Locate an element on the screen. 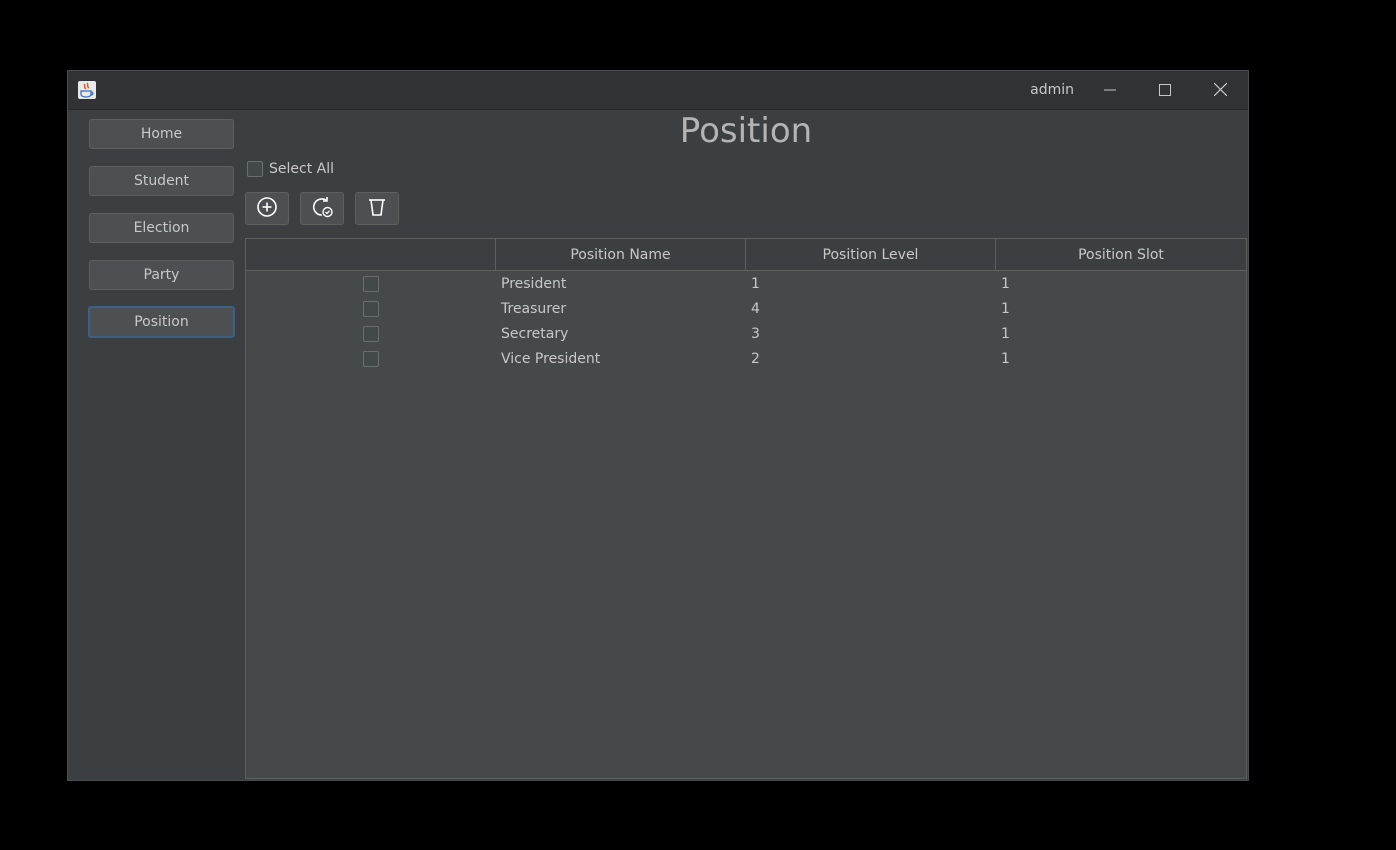  column-header-position-name: Position Name is located at coordinates (621, 254).